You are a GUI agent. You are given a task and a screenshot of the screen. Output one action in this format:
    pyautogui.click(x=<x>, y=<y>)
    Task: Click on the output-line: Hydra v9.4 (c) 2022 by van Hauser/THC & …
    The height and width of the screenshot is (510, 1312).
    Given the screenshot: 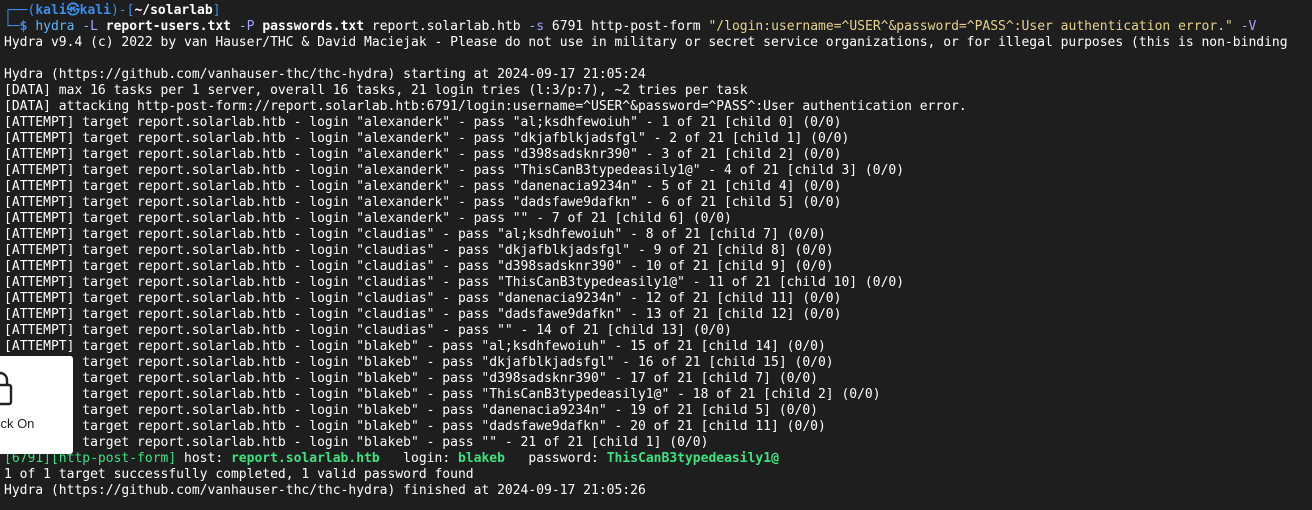 What is the action you would take?
    pyautogui.click(x=646, y=42)
    